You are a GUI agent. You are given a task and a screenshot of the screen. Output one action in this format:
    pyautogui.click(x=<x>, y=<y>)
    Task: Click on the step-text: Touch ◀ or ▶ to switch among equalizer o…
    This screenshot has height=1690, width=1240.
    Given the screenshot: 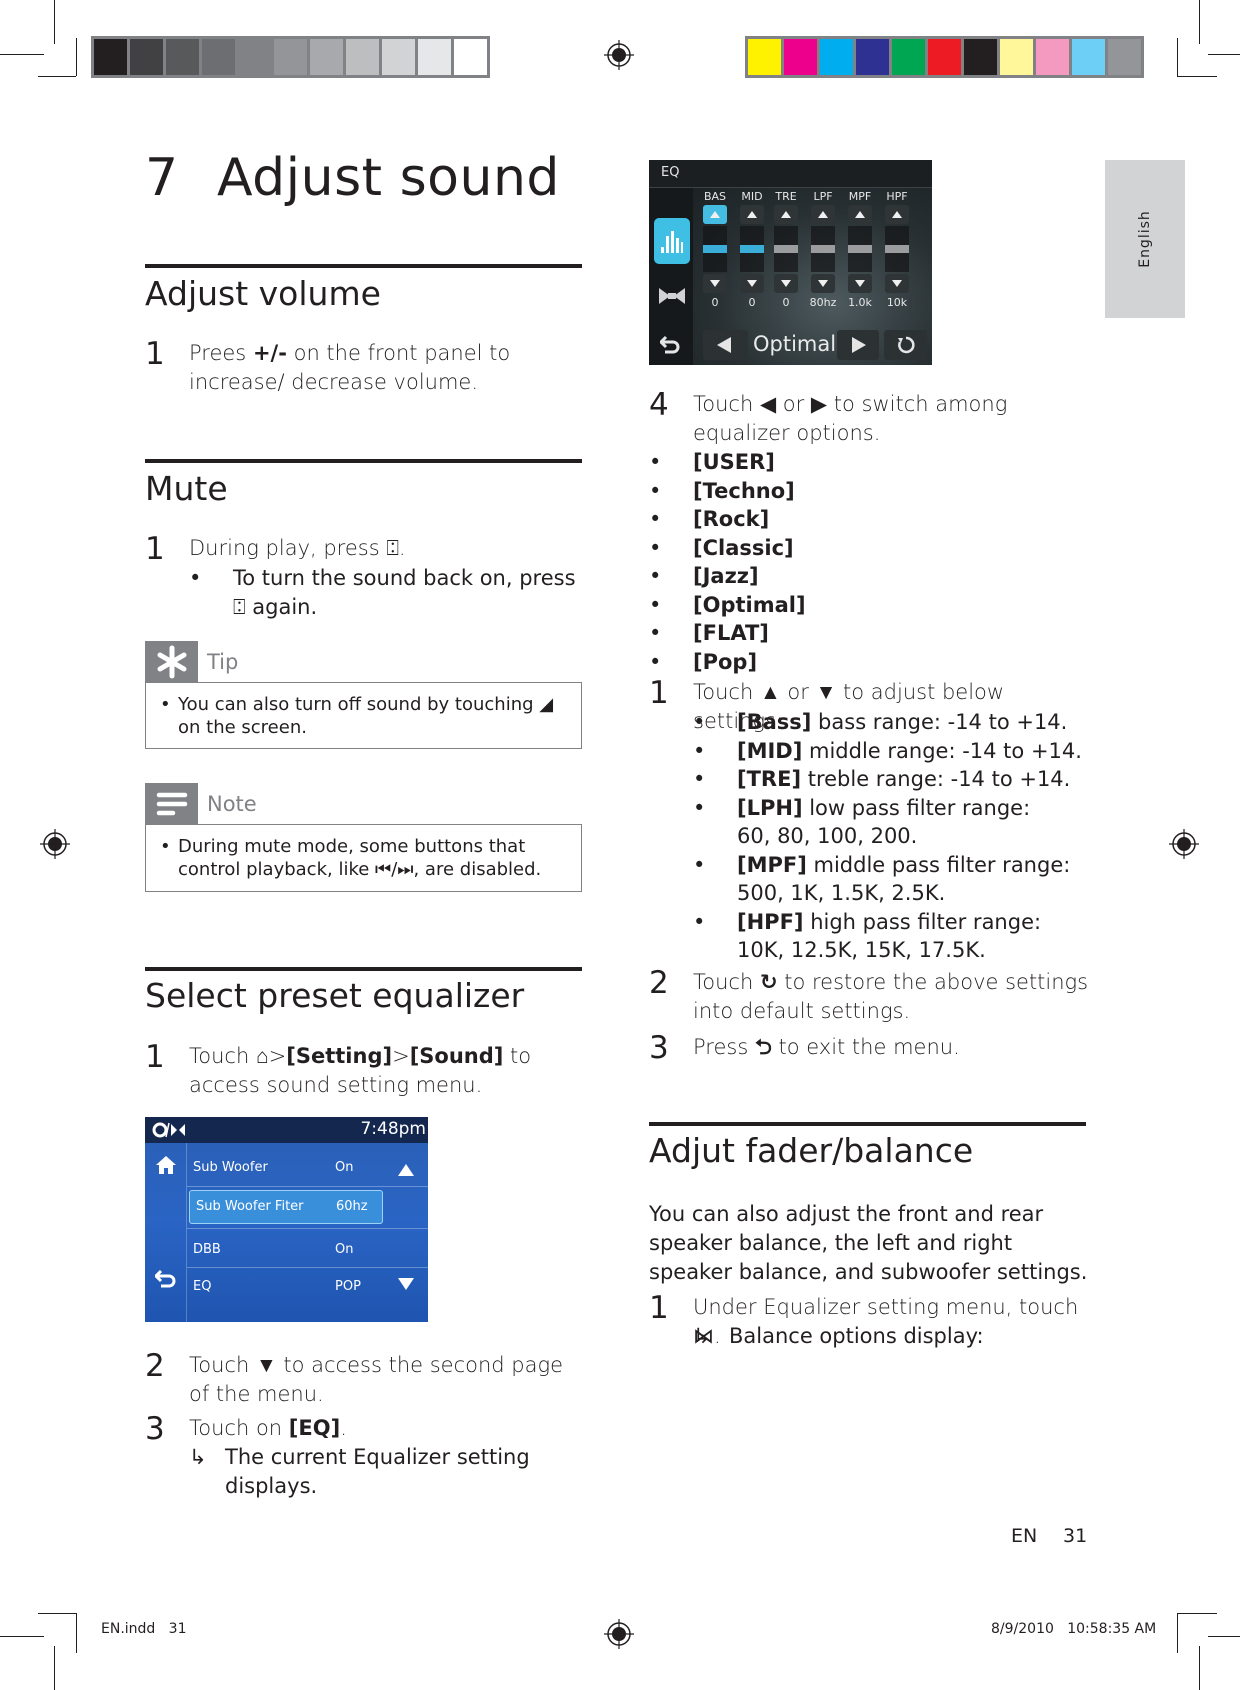 What is the action you would take?
    pyautogui.click(x=850, y=418)
    